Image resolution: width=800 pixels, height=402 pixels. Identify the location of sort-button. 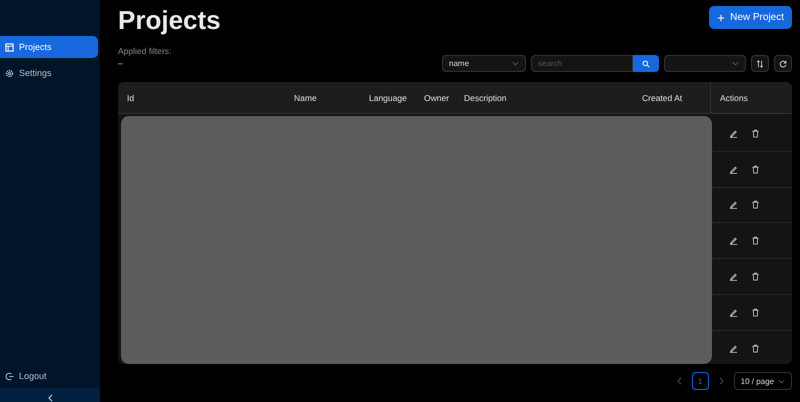
(760, 63).